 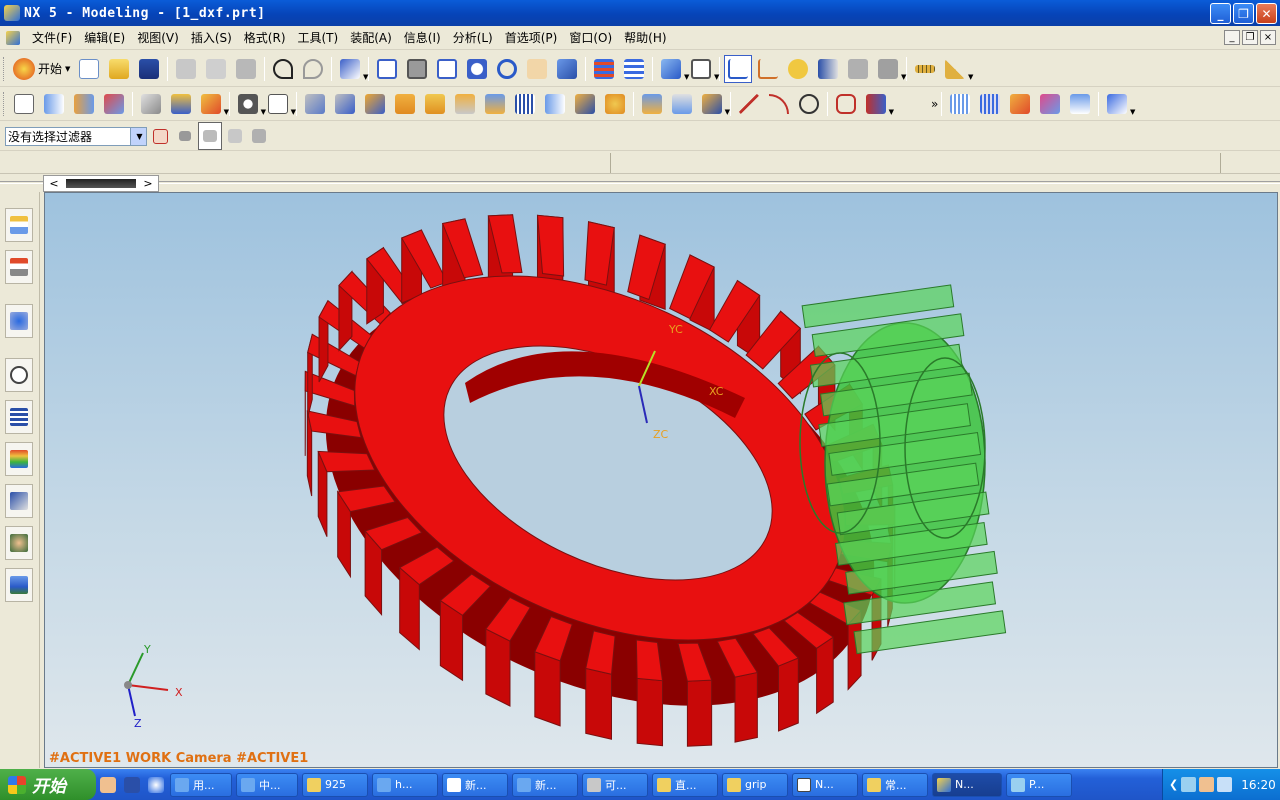 What do you see at coordinates (846, 104) in the screenshot?
I see `polygon-button` at bounding box center [846, 104].